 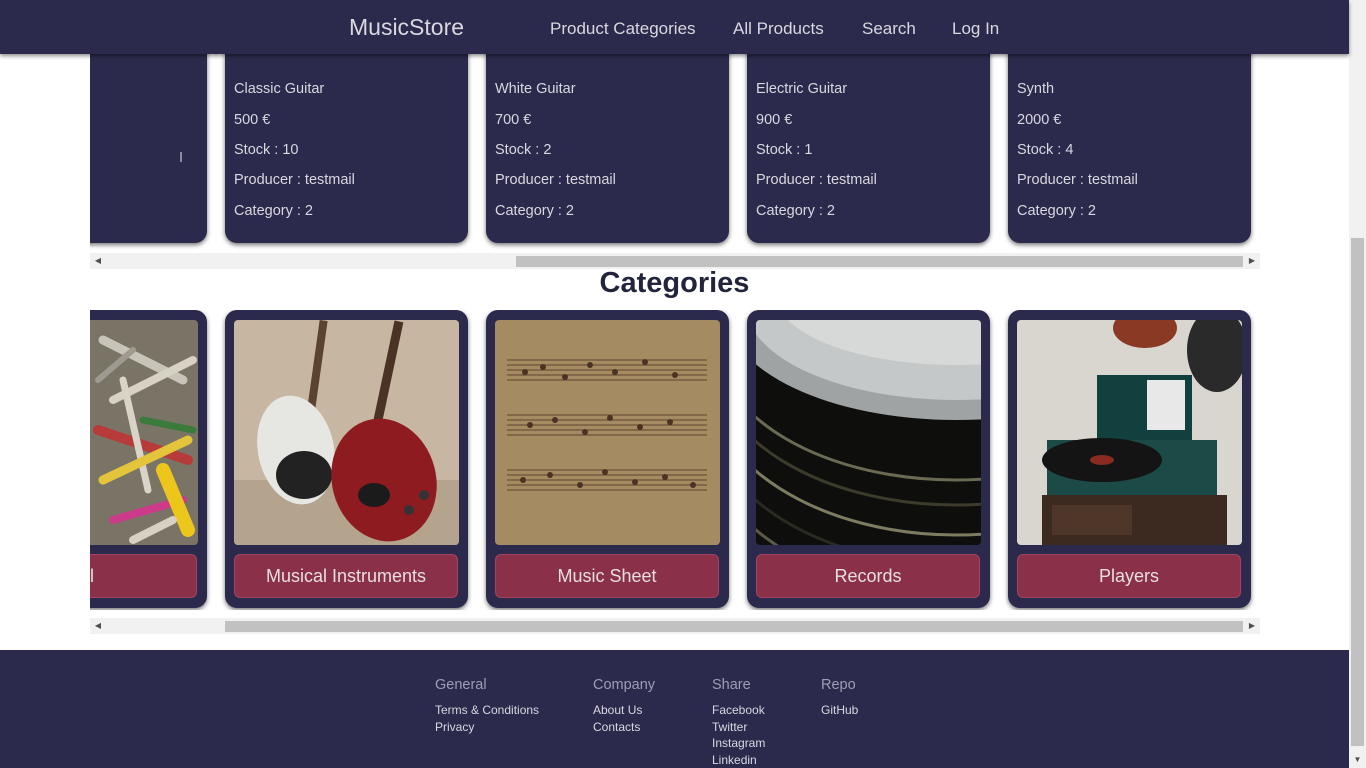 What do you see at coordinates (784, 150) in the screenshot?
I see `product-stock: Stock : 1` at bounding box center [784, 150].